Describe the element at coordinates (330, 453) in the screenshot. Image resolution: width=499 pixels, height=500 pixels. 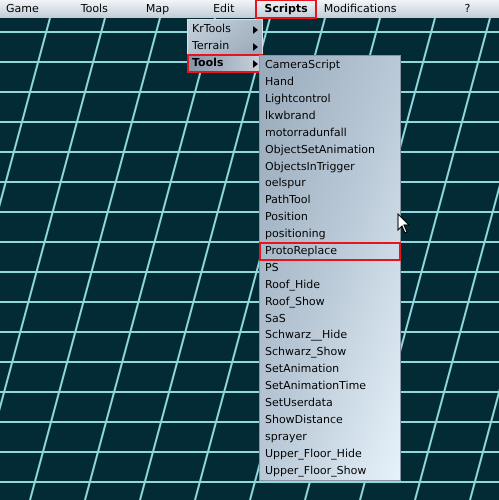
I see `menu-item: Upper_Floor_Hide` at that location.